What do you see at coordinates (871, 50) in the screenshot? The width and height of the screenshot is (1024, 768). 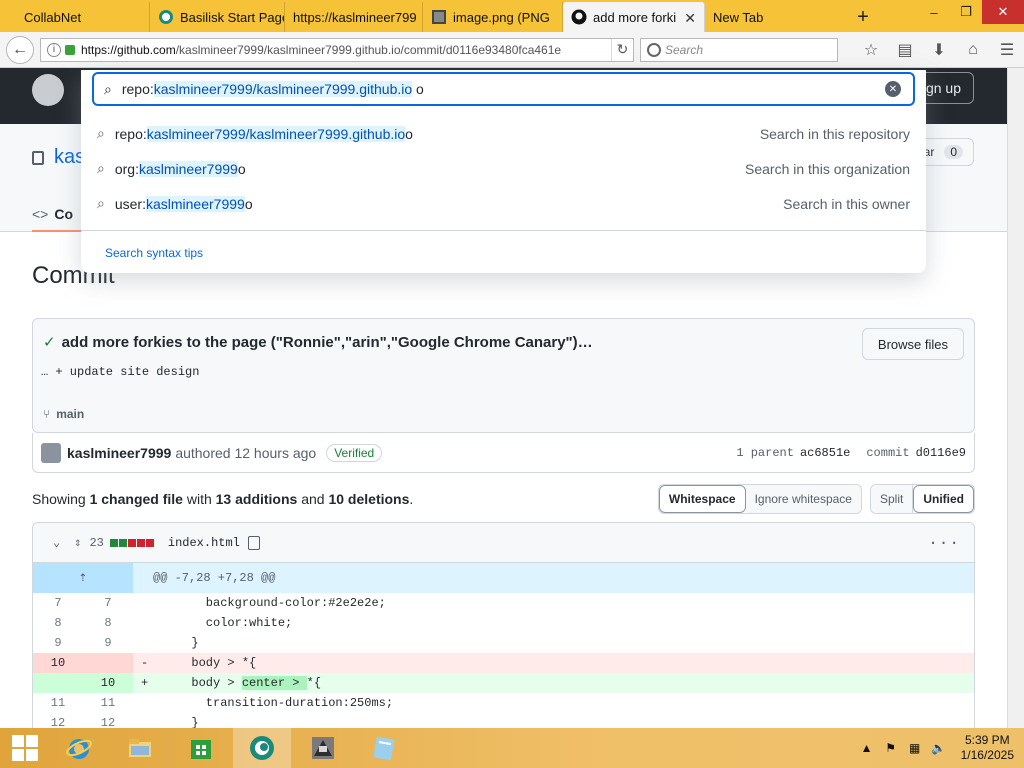 I see `bookmark-star-icon: ☆` at bounding box center [871, 50].